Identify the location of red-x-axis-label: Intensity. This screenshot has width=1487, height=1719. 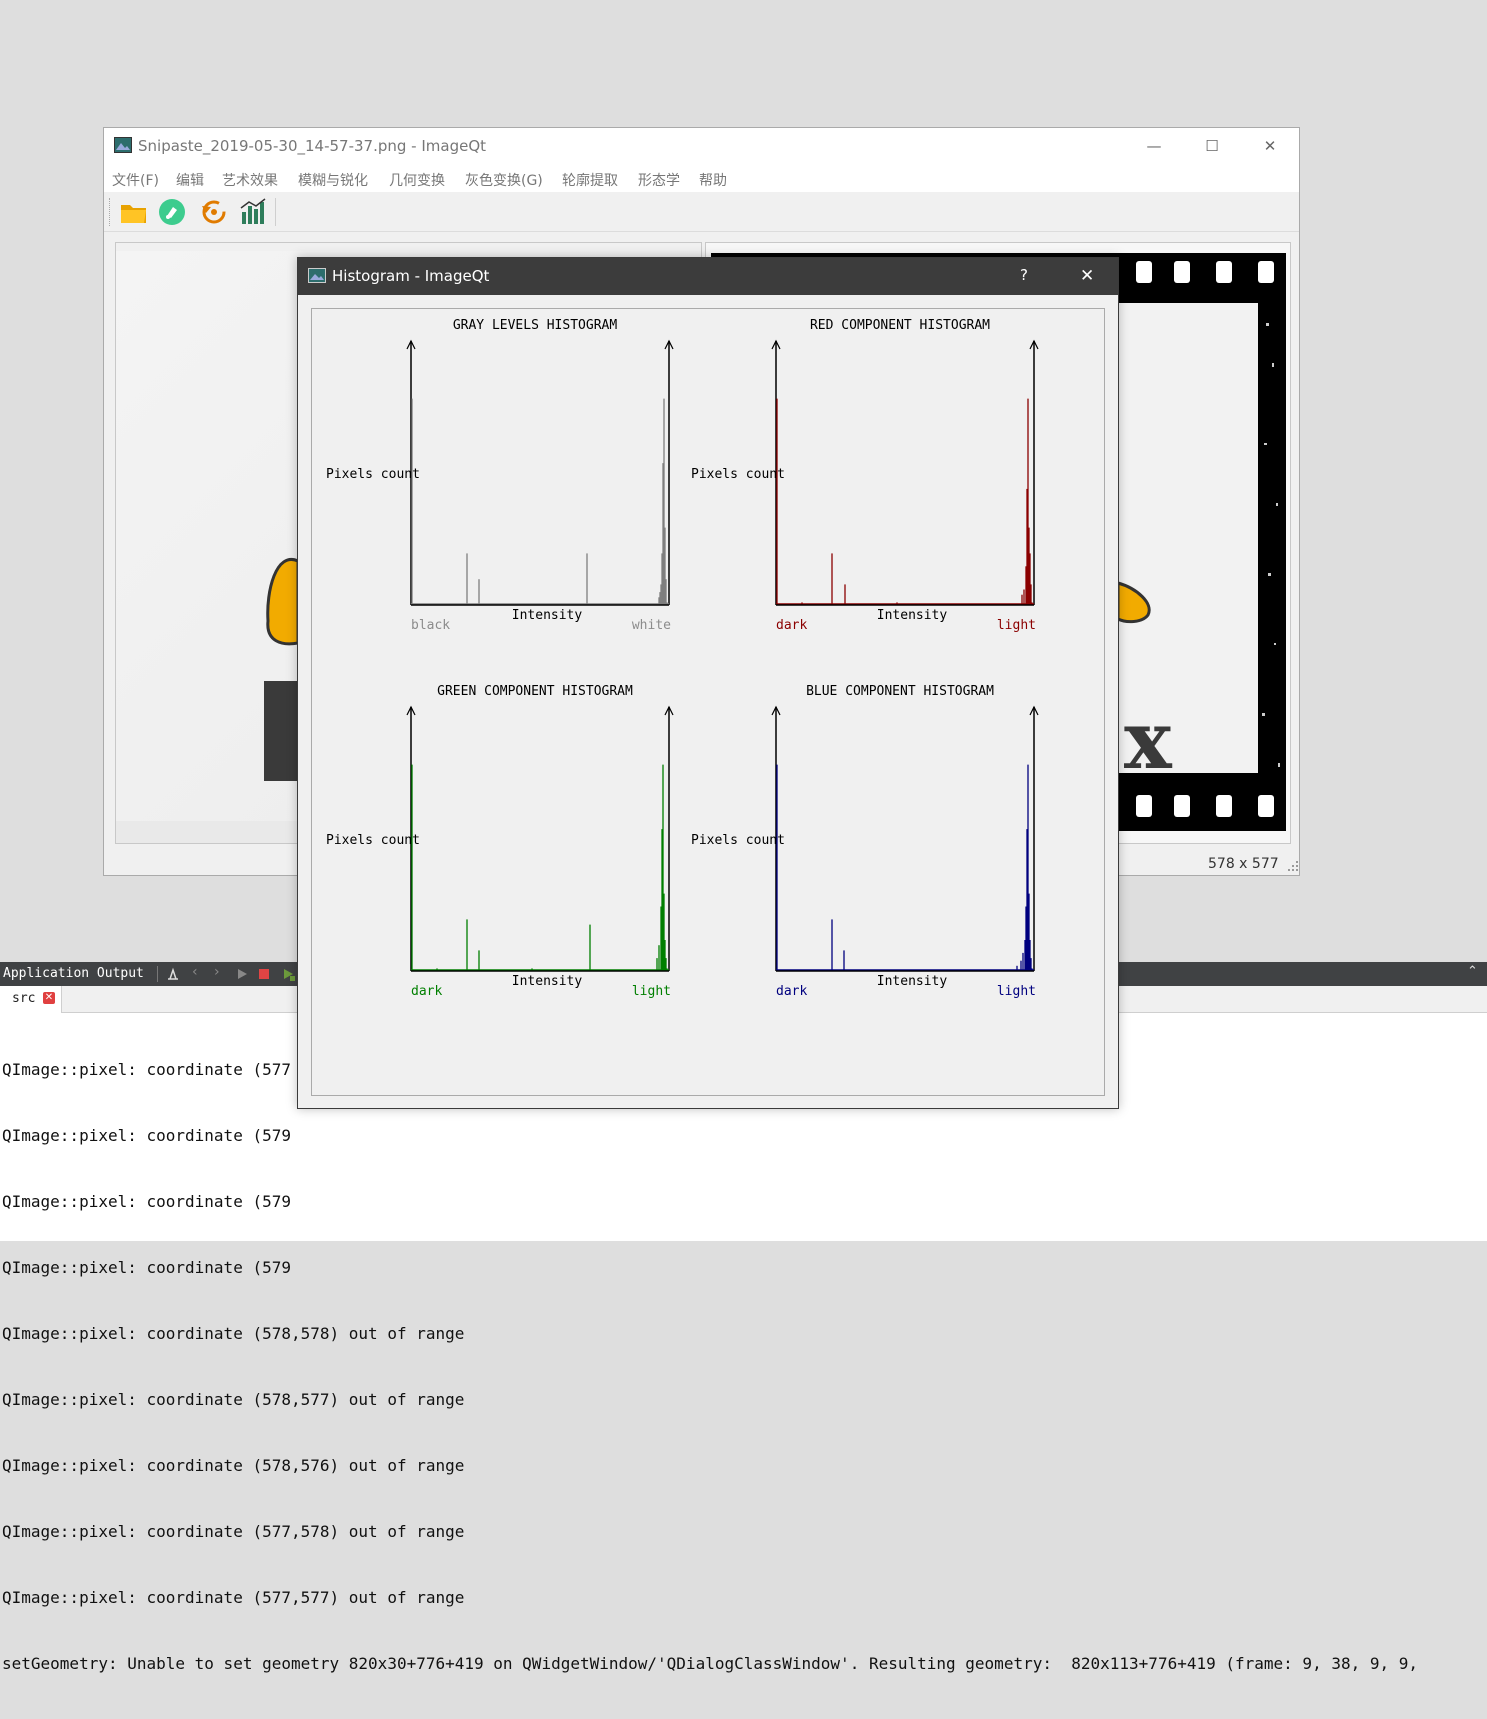
(912, 615).